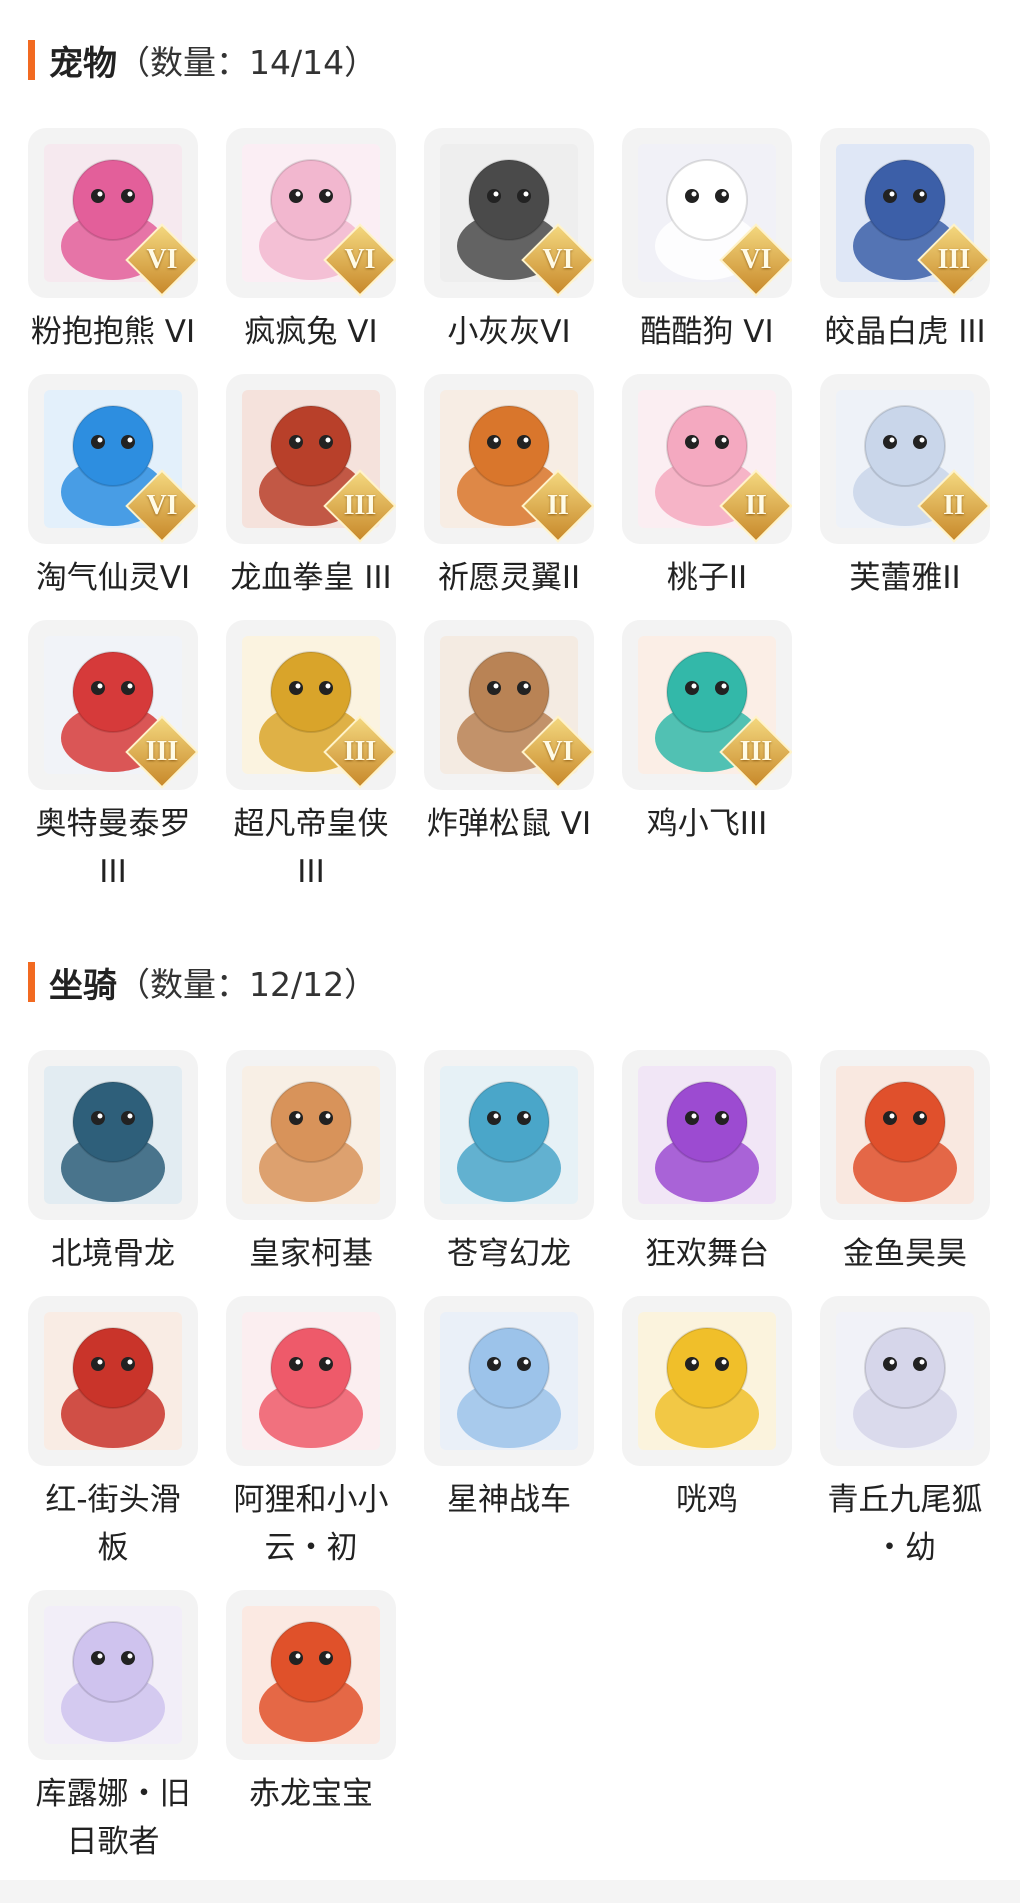 The width and height of the screenshot is (1020, 1903). What do you see at coordinates (83, 63) in the screenshot?
I see `pets-title: 宠物` at bounding box center [83, 63].